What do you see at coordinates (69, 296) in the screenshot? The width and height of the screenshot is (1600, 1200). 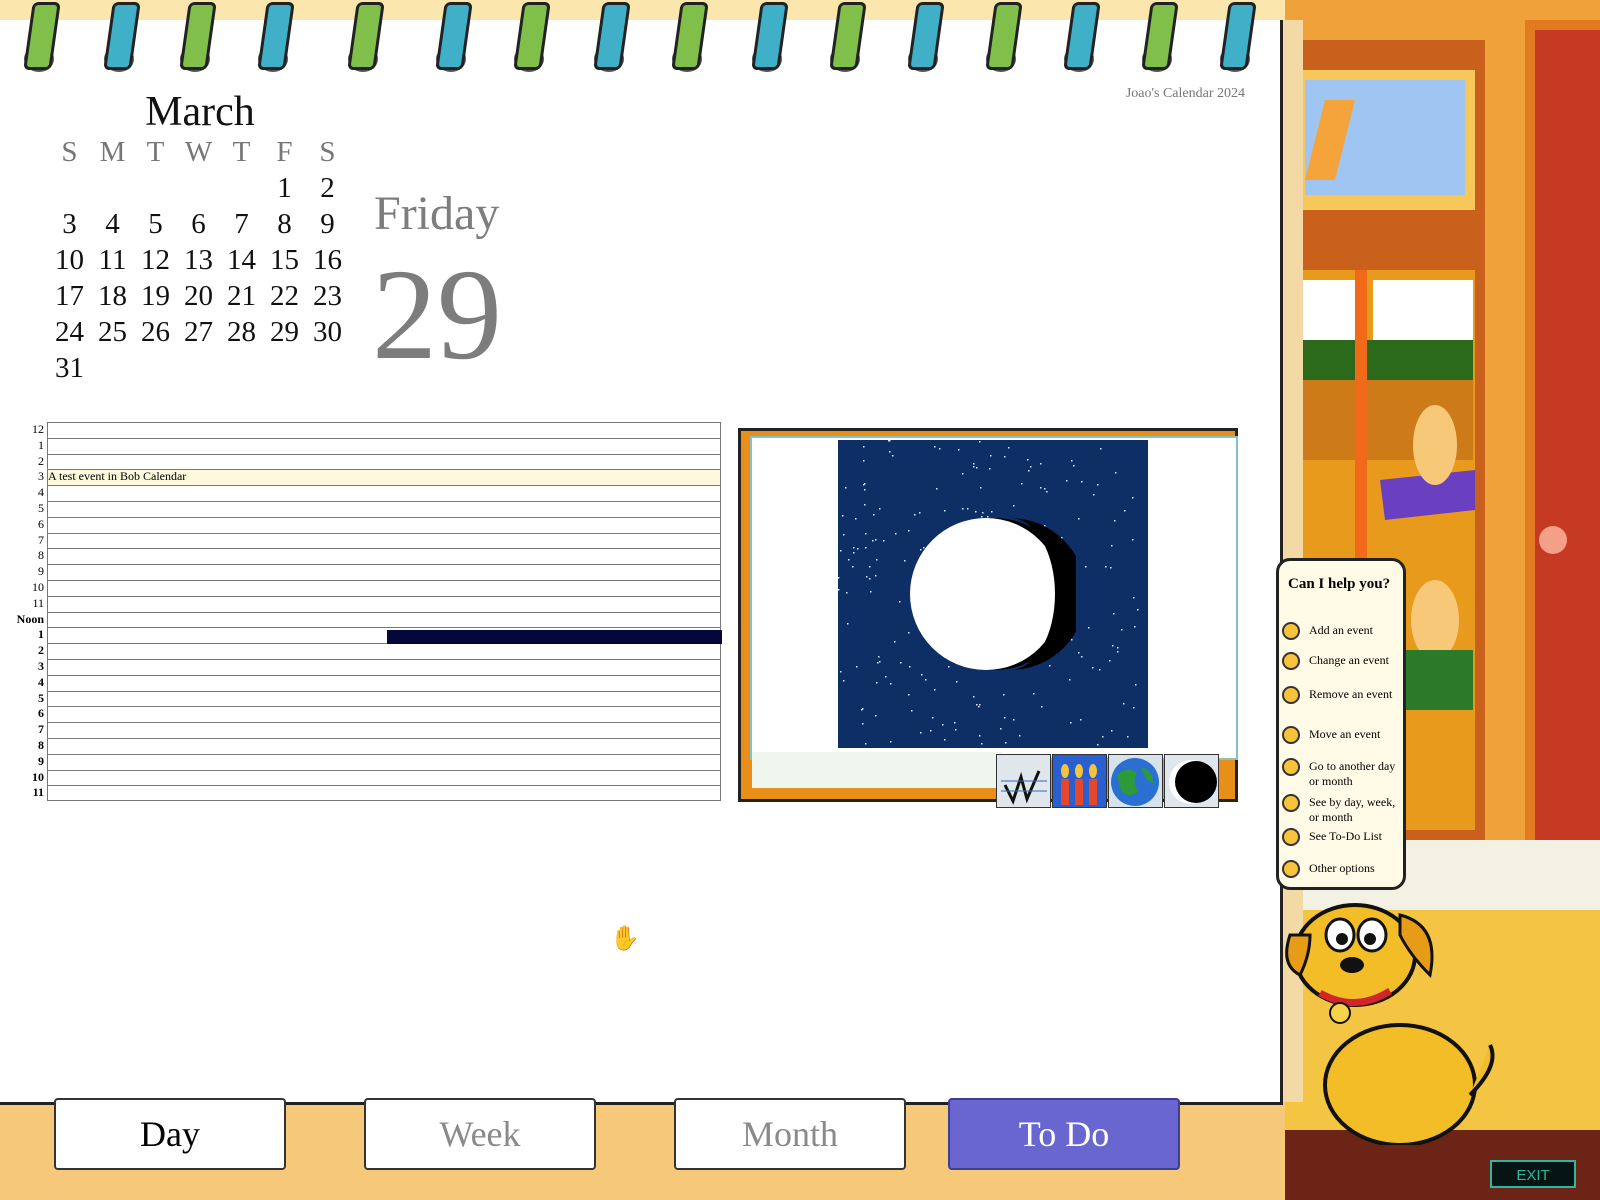 I see `day-cell: 17` at bounding box center [69, 296].